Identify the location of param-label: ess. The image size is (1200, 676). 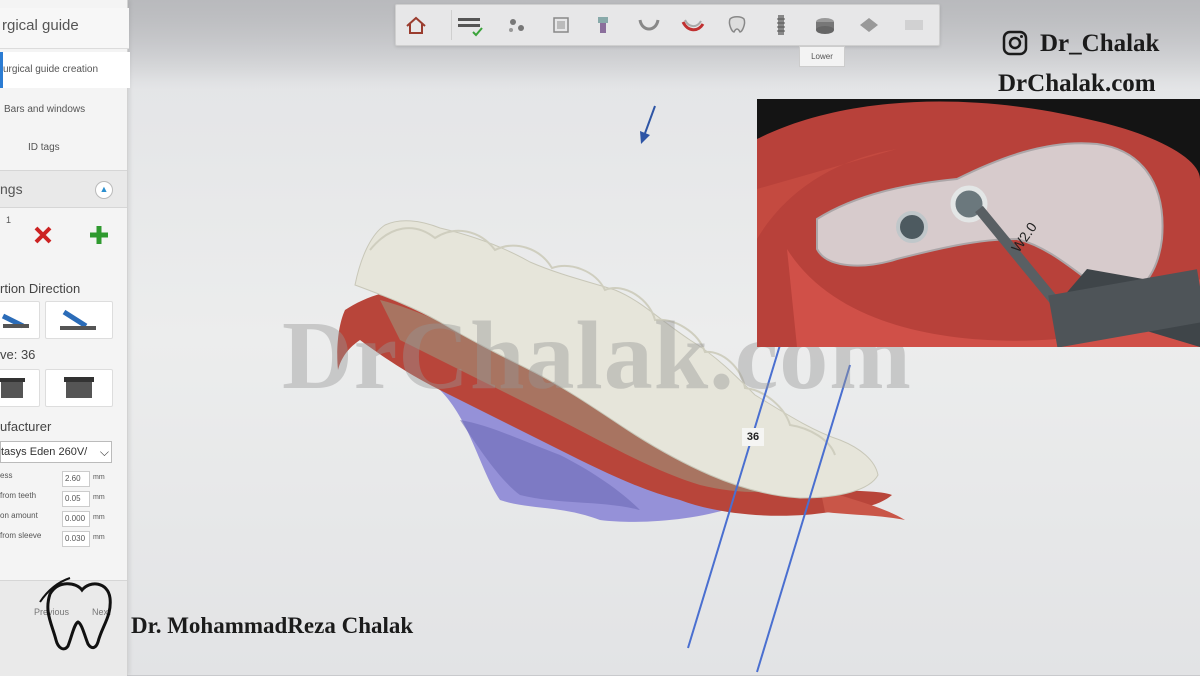
(6, 475).